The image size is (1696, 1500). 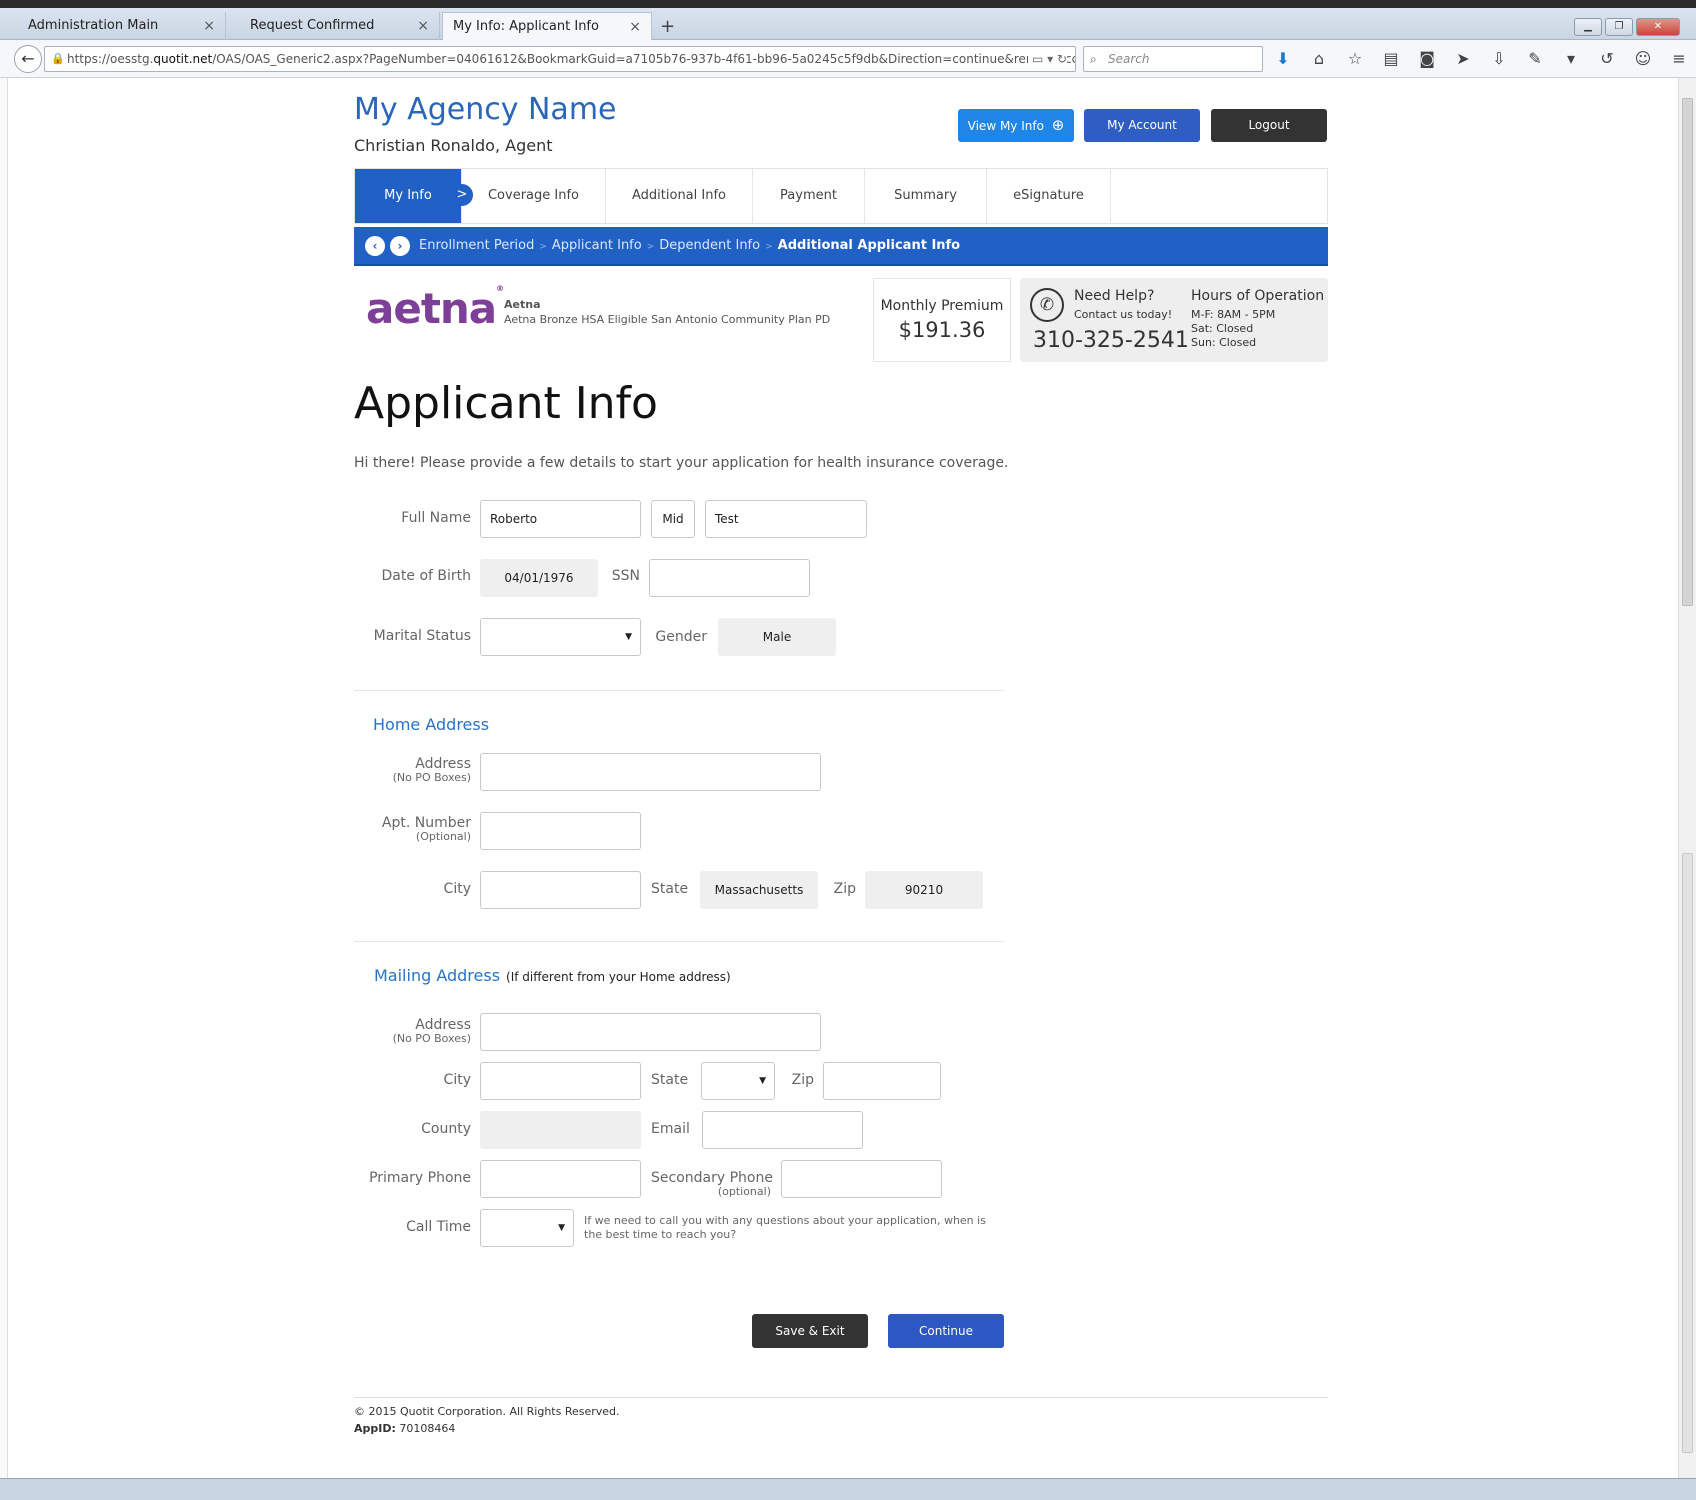 What do you see at coordinates (861, 1179) in the screenshot?
I see `secondary-phone-input` at bounding box center [861, 1179].